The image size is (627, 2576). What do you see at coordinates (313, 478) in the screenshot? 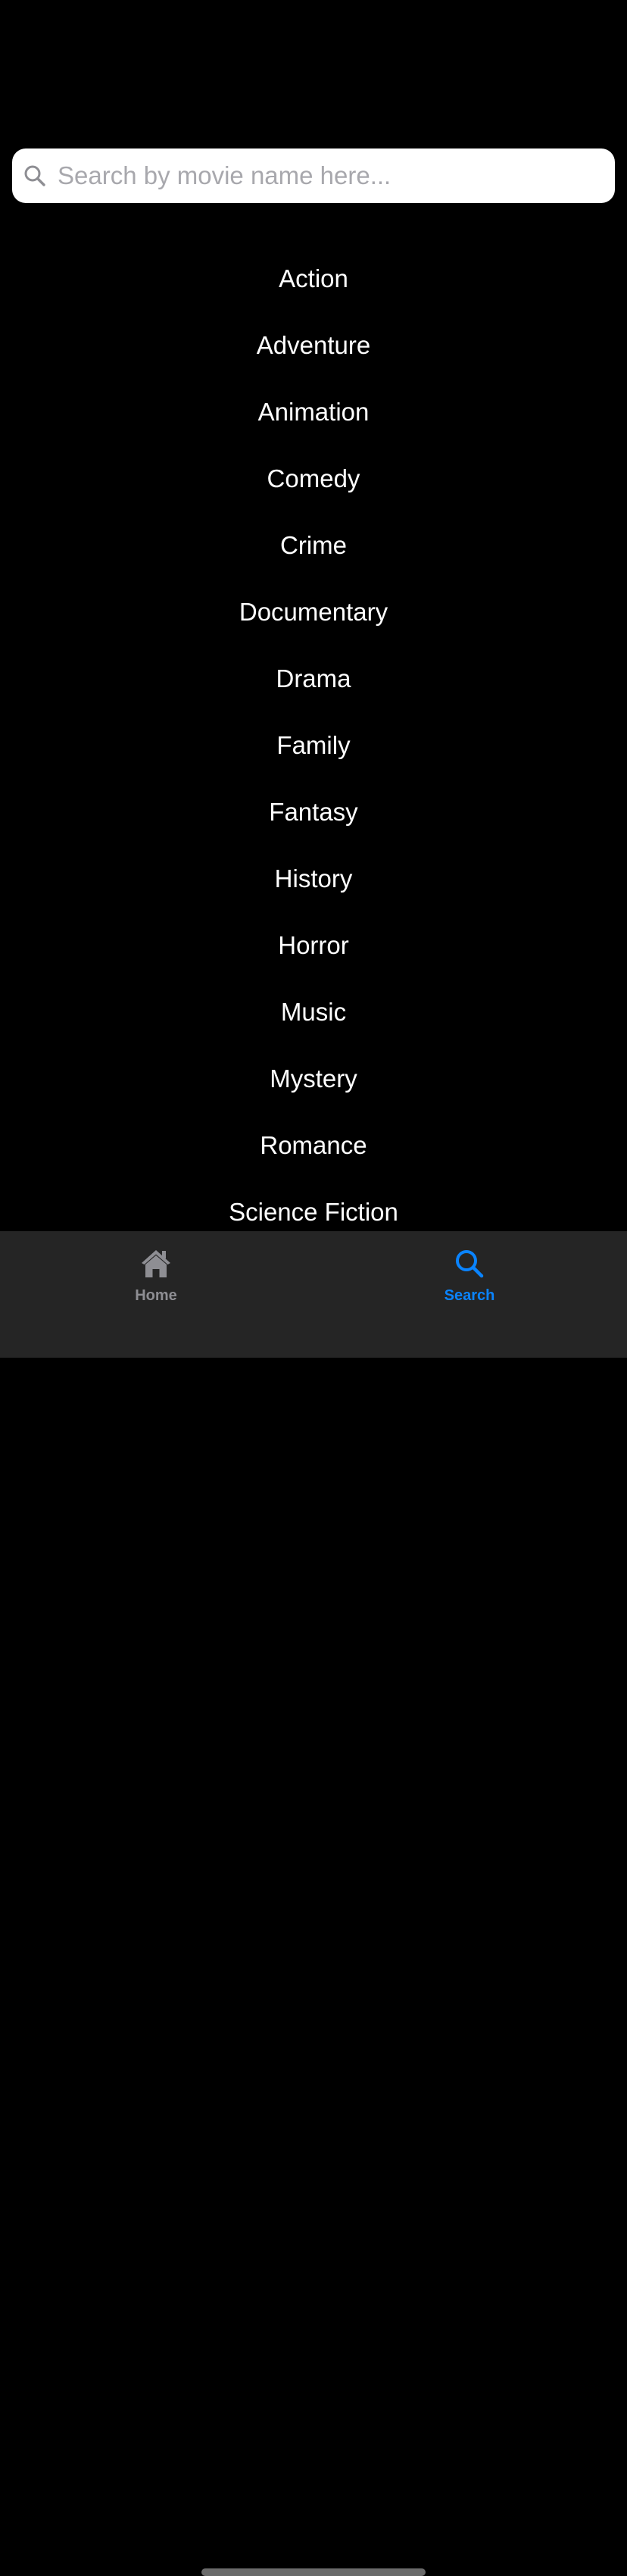
I see `genre-item-comedy: Comedy` at bounding box center [313, 478].